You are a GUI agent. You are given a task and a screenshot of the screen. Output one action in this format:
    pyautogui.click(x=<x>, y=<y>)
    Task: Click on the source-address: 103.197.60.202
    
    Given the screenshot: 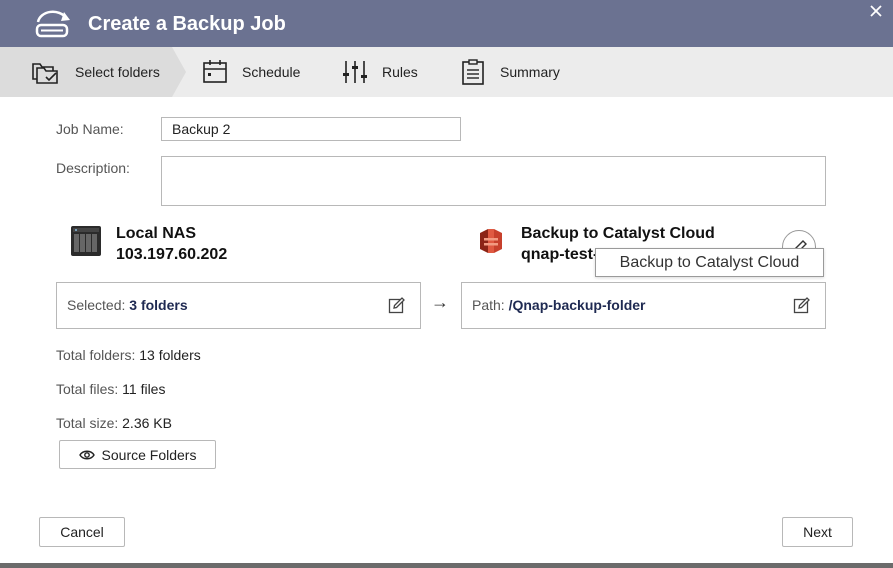 What is the action you would take?
    pyautogui.click(x=172, y=254)
    